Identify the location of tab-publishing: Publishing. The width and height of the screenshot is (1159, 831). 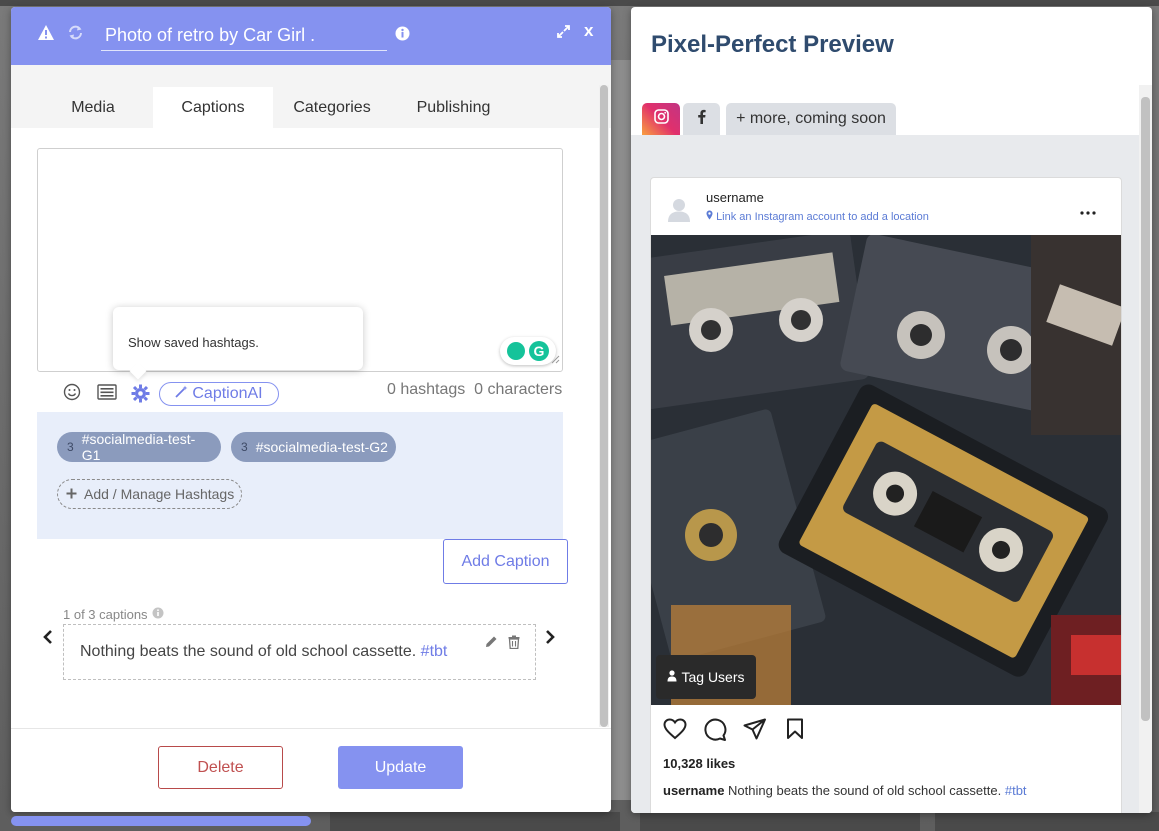
(453, 107).